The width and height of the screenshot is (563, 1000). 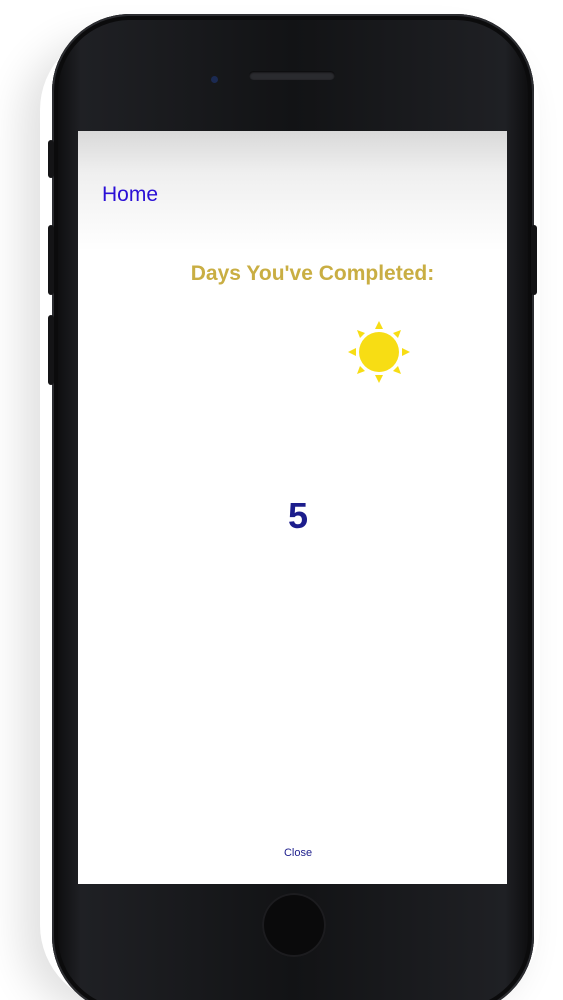 What do you see at coordinates (292, 853) in the screenshot?
I see `close-button: Close` at bounding box center [292, 853].